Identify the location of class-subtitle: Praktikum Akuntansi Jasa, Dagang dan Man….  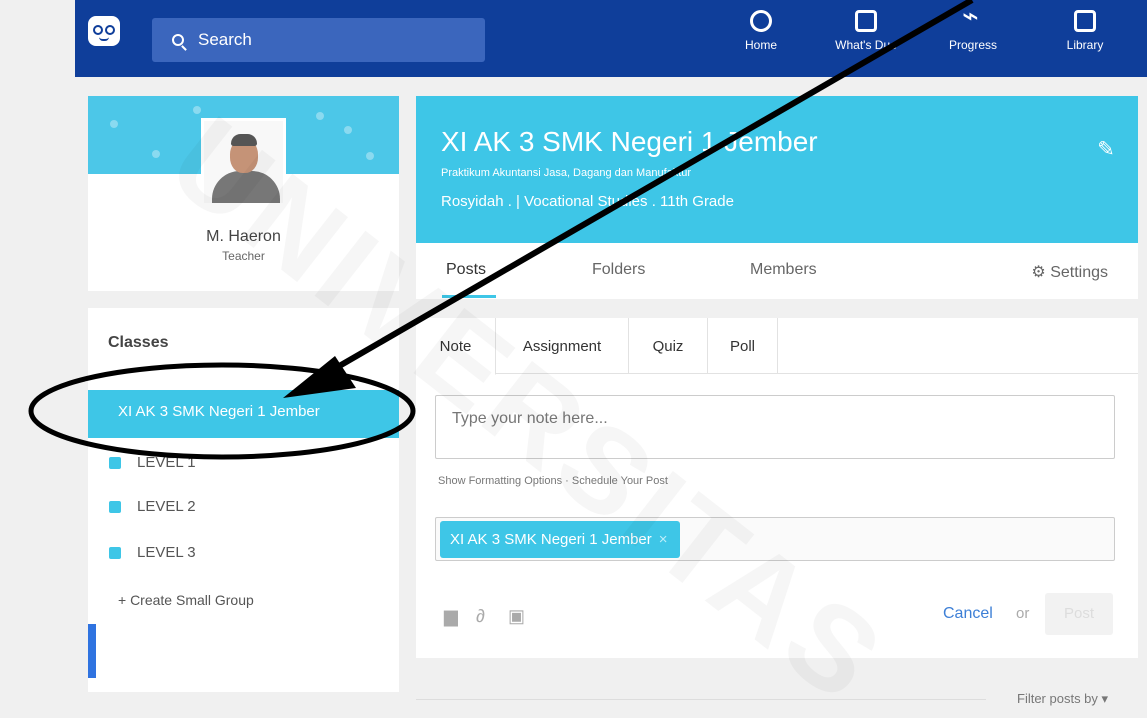
(566, 173).